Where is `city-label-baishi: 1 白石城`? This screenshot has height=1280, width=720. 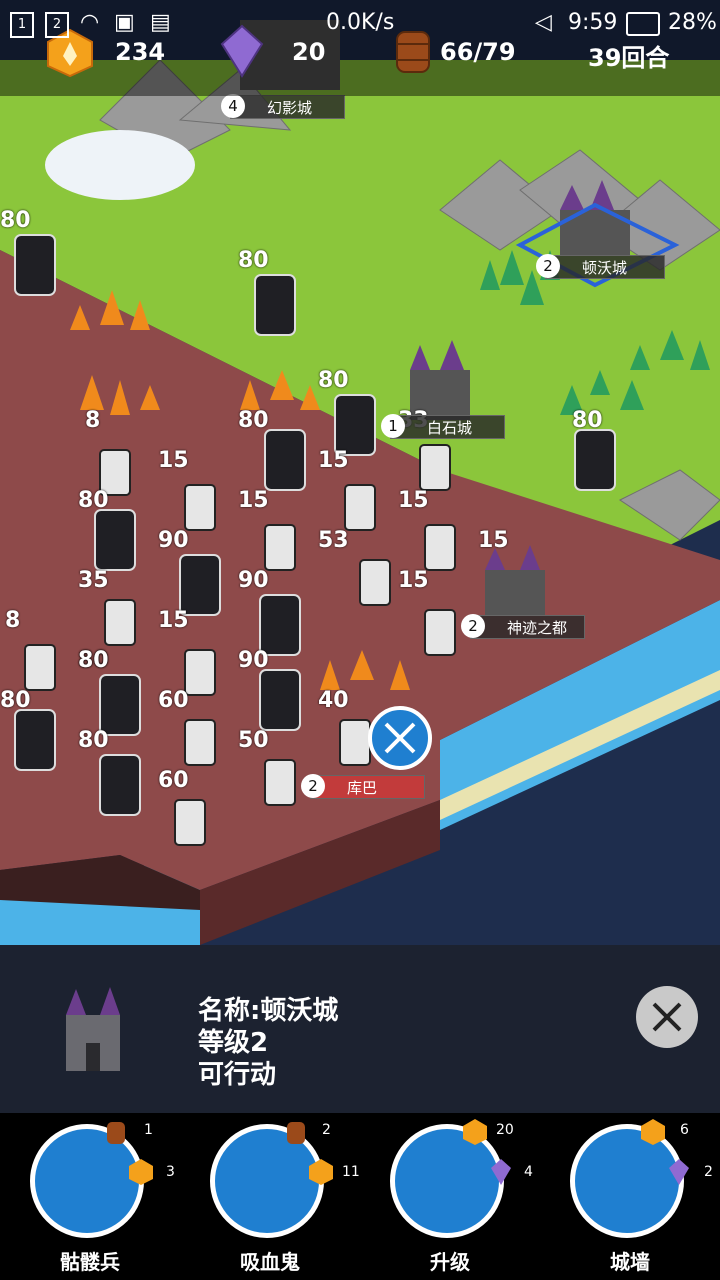 city-label-baishi: 1 白石城 is located at coordinates (443, 426).